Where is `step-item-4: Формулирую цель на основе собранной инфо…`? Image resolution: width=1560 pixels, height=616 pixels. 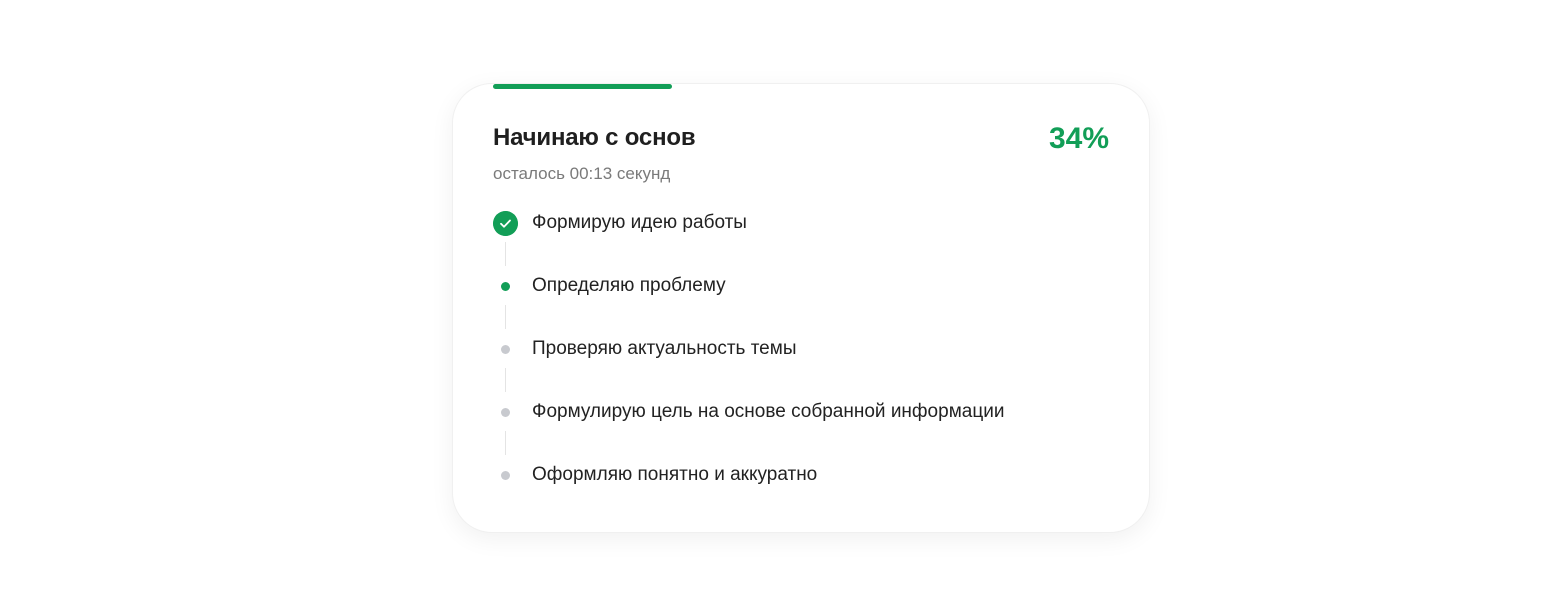 step-item-4: Формулирую цель на основе собранной инфо… is located at coordinates (803, 428).